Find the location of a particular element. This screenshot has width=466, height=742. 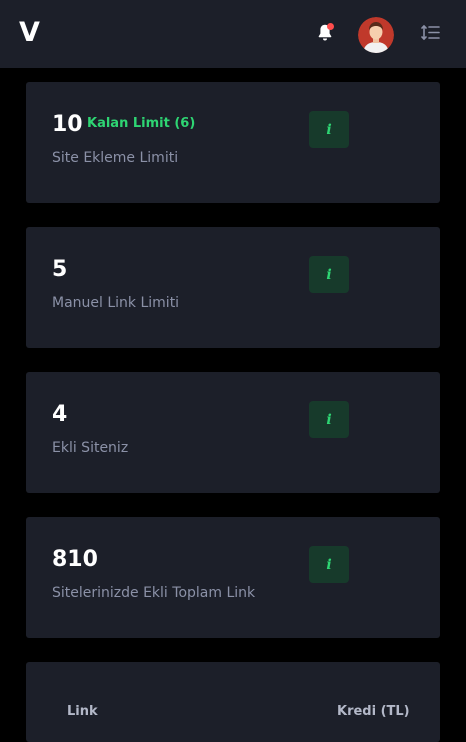

links-table: Link Kredi (TL) is located at coordinates (233, 702).